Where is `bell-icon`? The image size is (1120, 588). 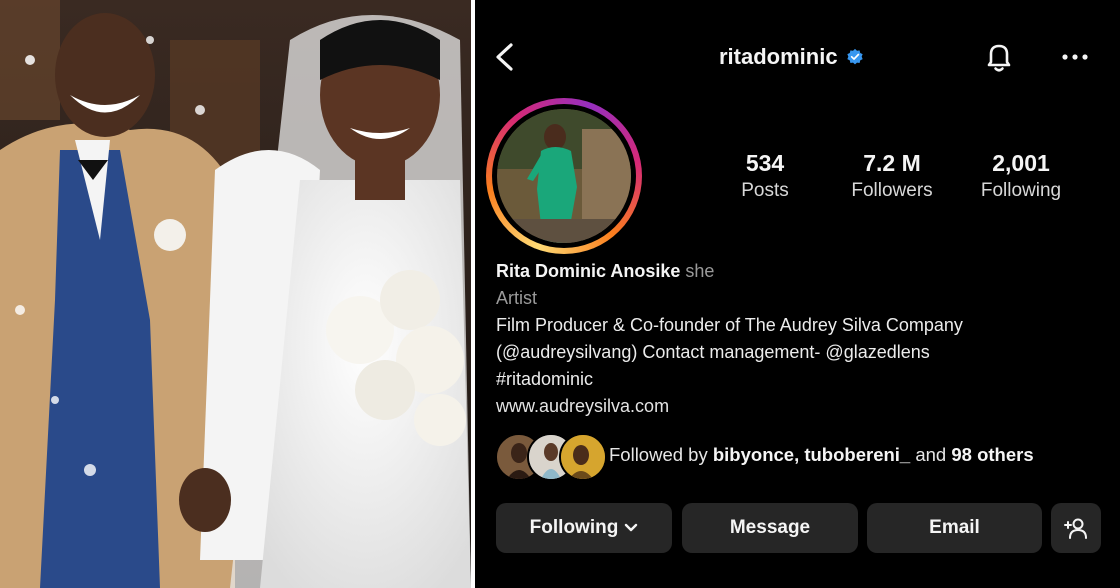
bell-icon is located at coordinates (999, 58).